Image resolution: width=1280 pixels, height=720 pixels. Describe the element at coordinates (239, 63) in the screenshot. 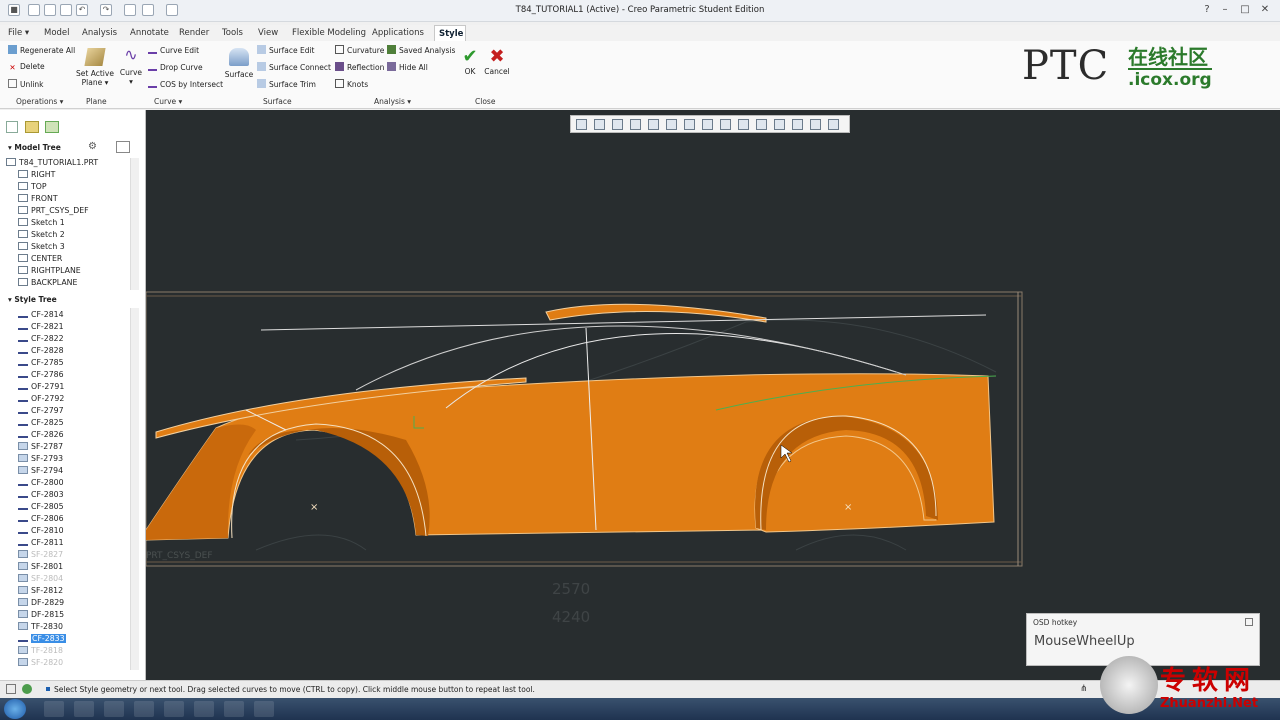

I see `surface-button: Surface` at that location.